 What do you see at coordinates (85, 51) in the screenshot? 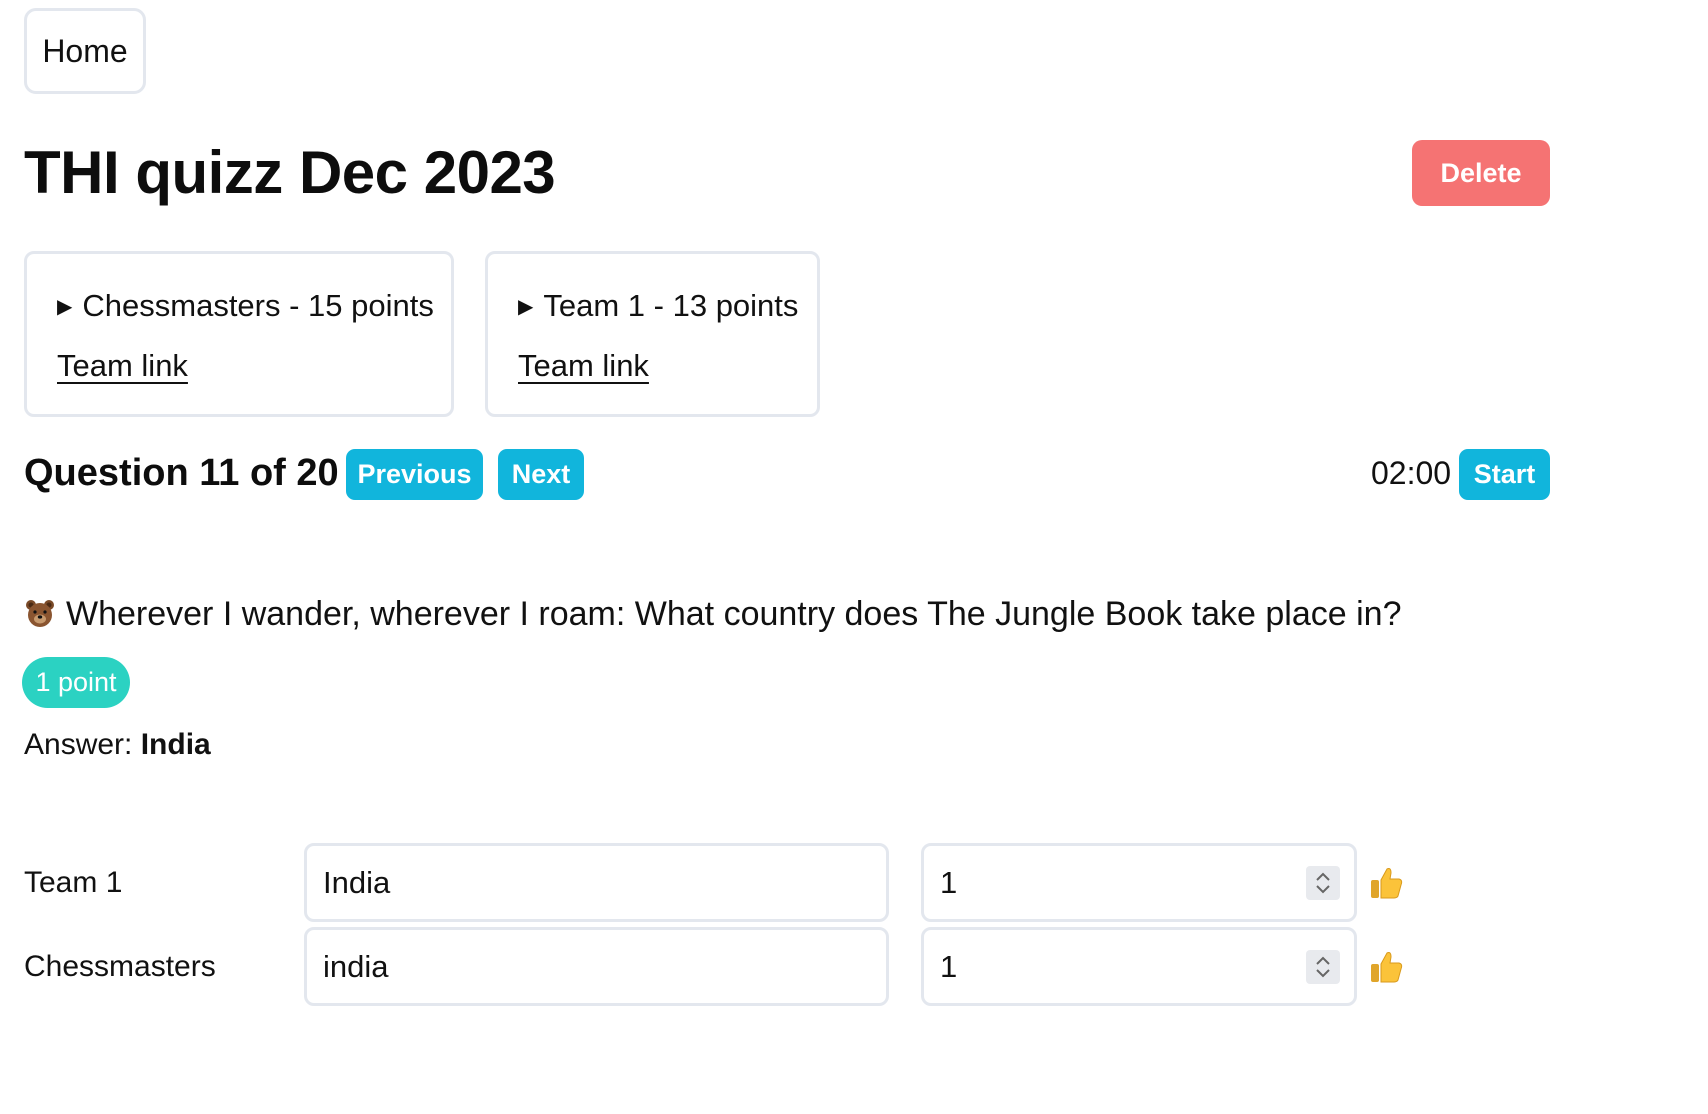
I see `home-button: Home` at bounding box center [85, 51].